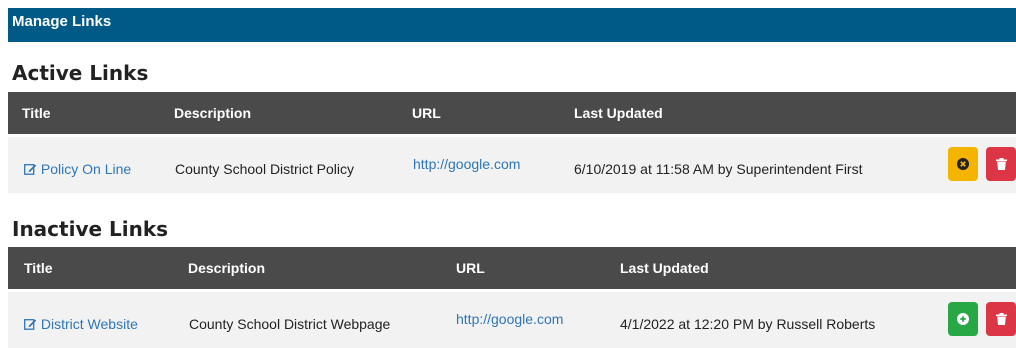 The image size is (1016, 348). I want to click on active-table-header: Title Description URL Last Updated, so click(512, 113).